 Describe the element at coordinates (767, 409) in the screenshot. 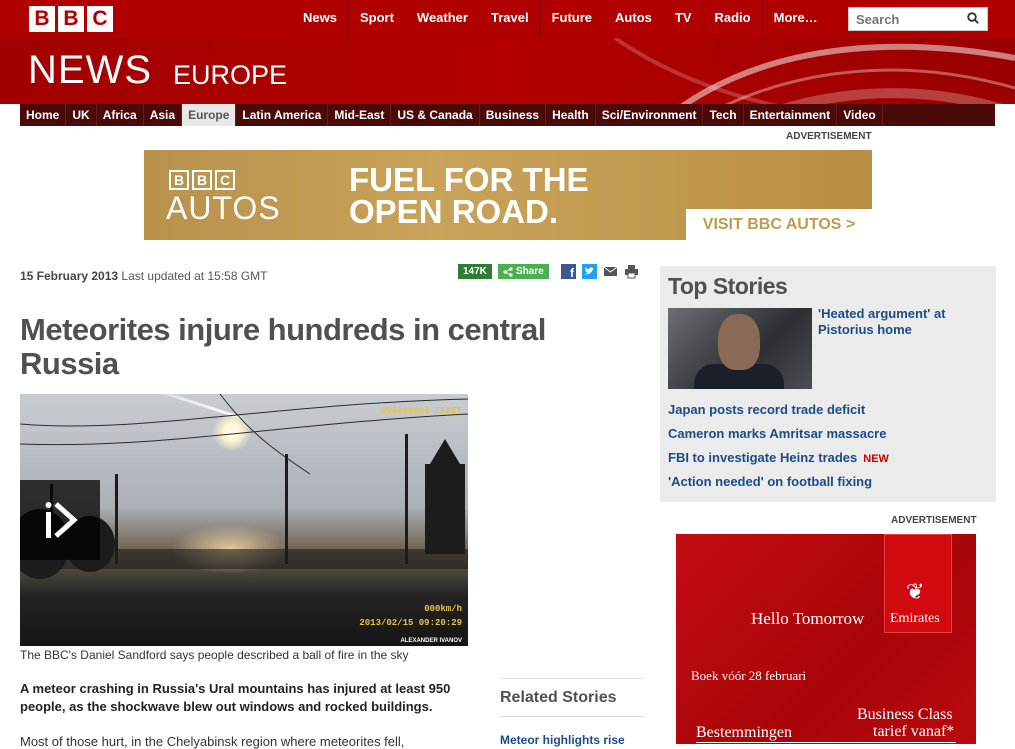

I see `top-story-text: Japan posts record trade deficit` at that location.